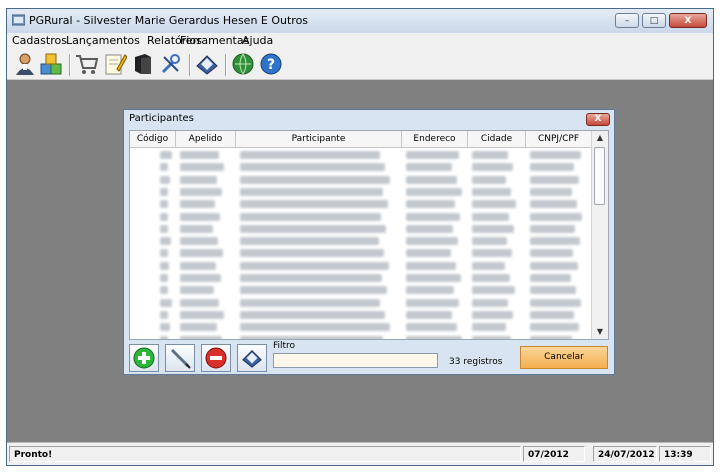  I want to click on status-time: 13:39, so click(685, 454).